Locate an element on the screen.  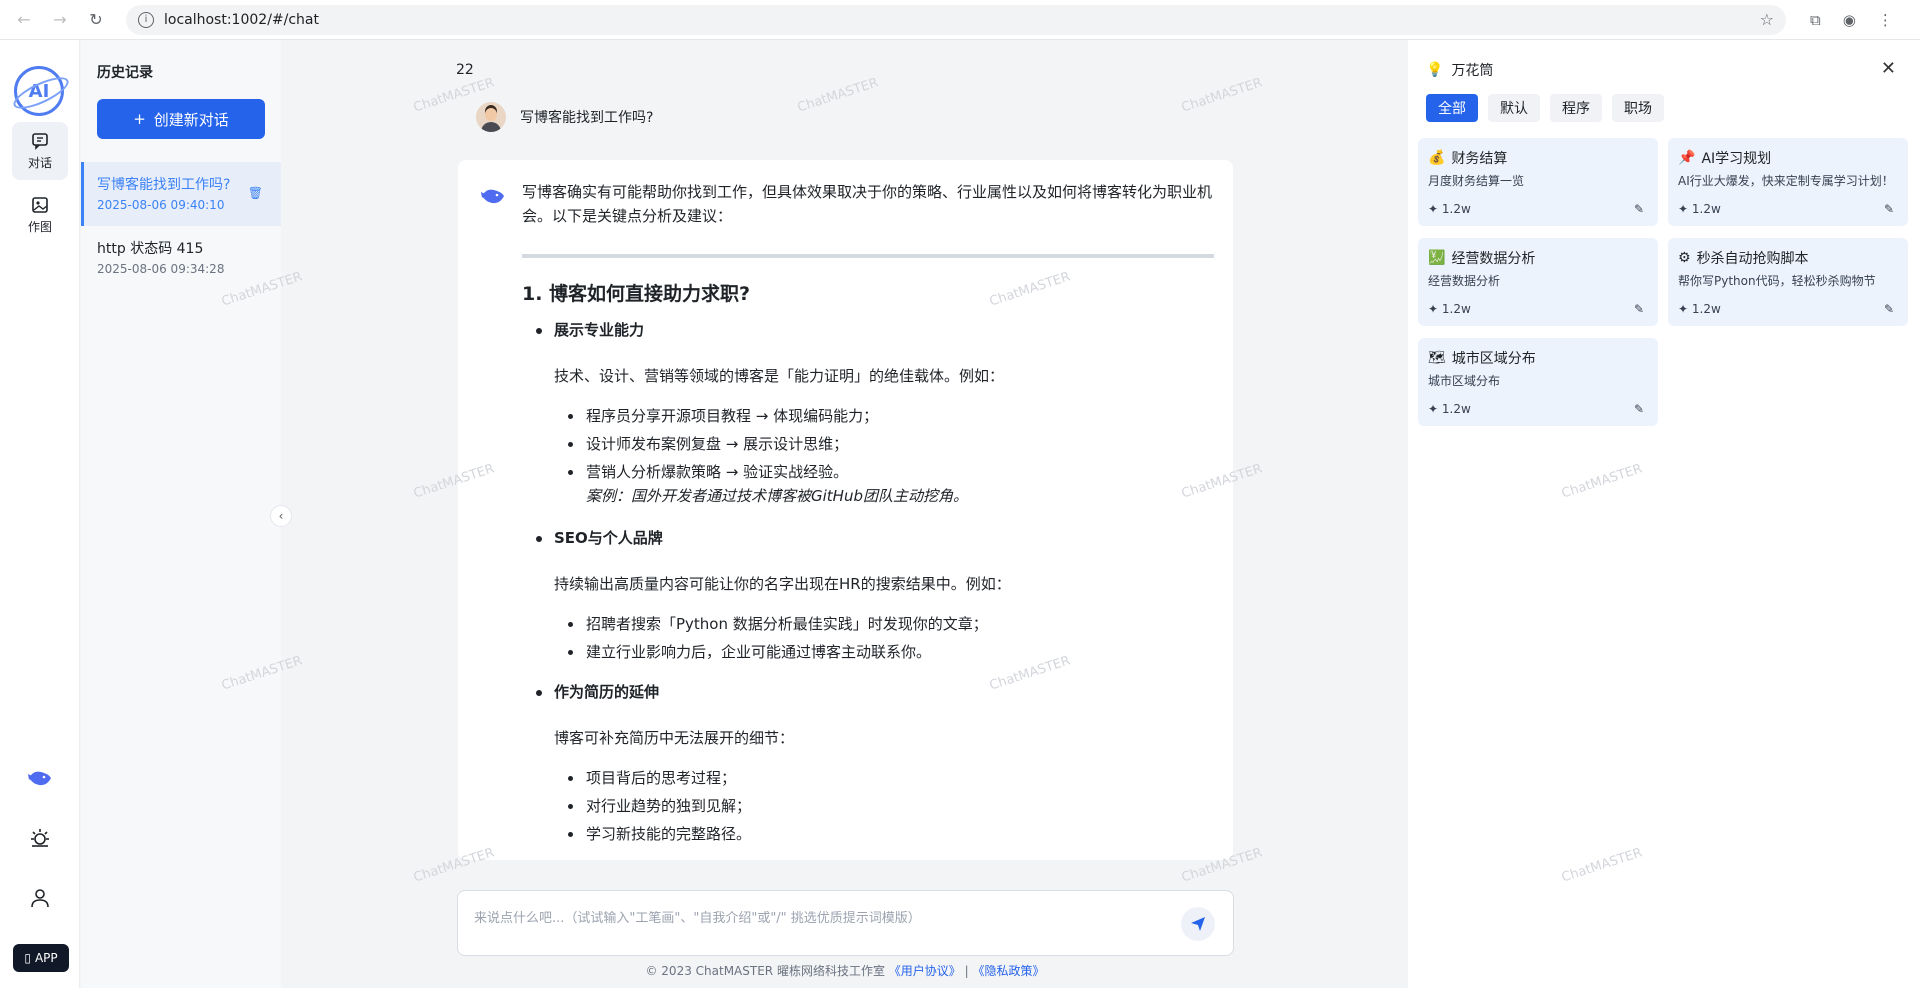
user-icon is located at coordinates (40, 898).